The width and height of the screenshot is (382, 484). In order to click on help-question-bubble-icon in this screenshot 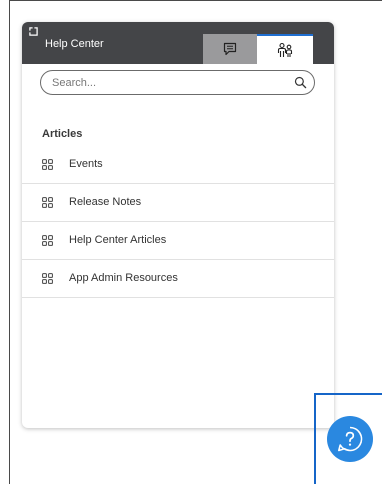, I will do `click(350, 439)`.